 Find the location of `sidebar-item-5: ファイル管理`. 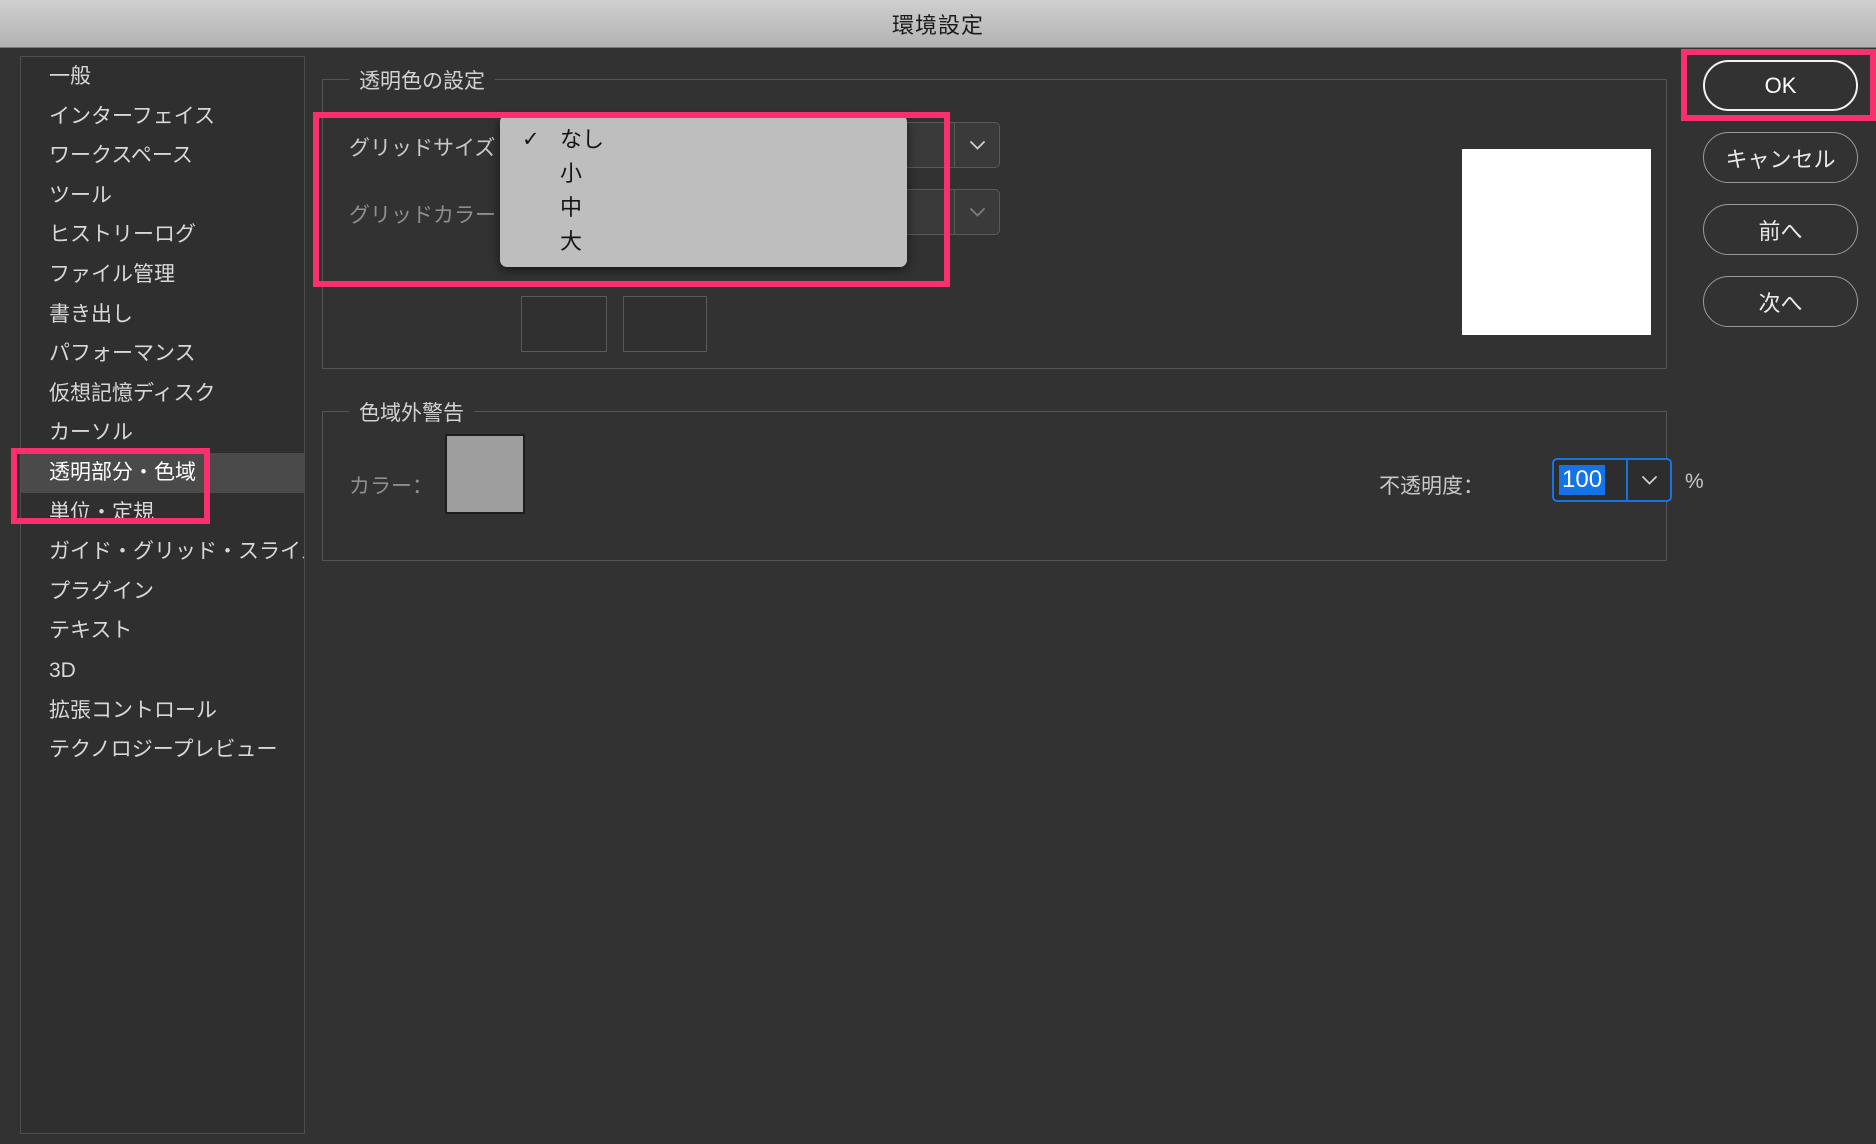

sidebar-item-5: ファイル管理 is located at coordinates (162, 275).